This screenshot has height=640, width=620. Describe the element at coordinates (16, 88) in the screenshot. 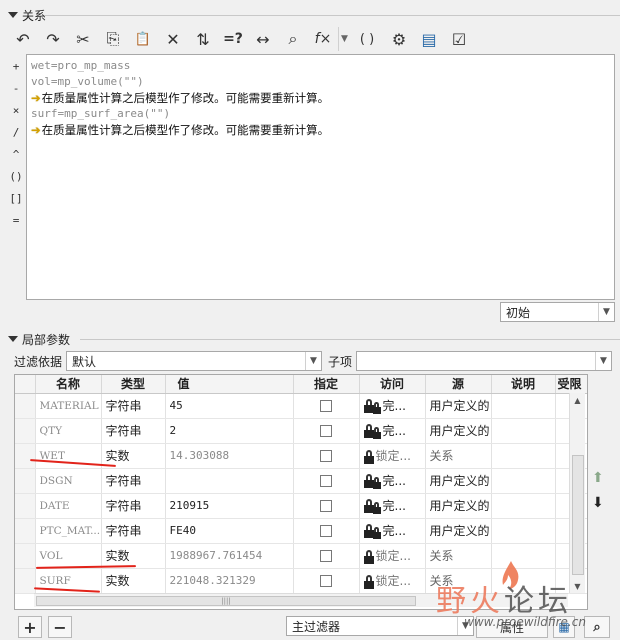

I see `operator-minus: -` at that location.